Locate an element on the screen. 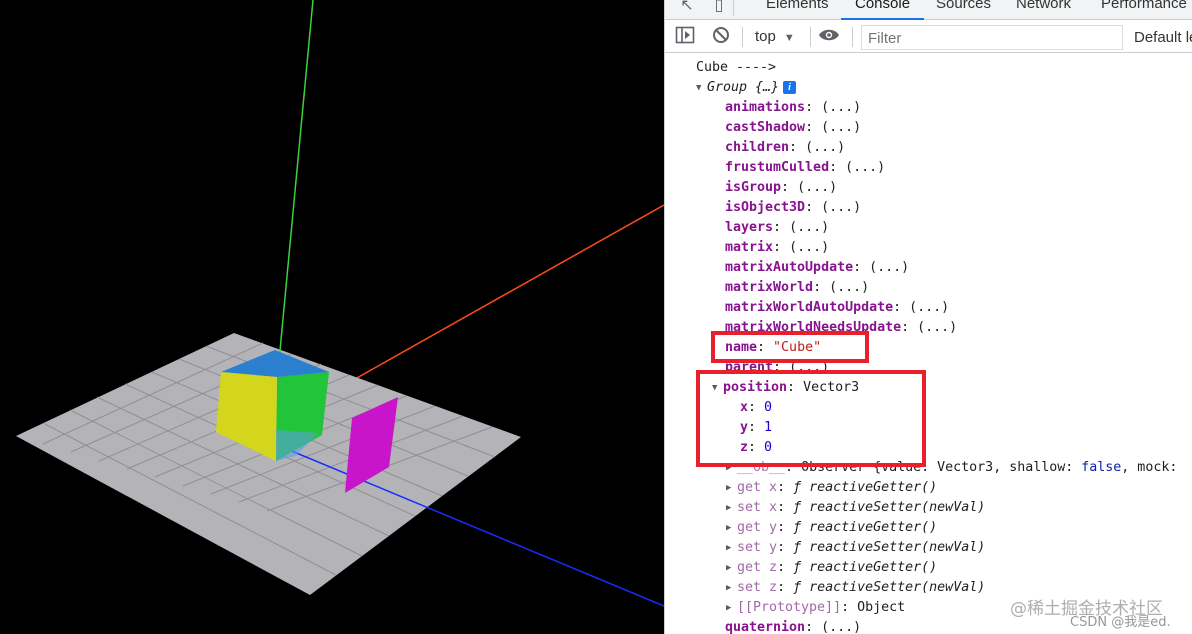 This screenshot has width=1192, height=634. property-key: matrixWorld is located at coordinates (769, 287).